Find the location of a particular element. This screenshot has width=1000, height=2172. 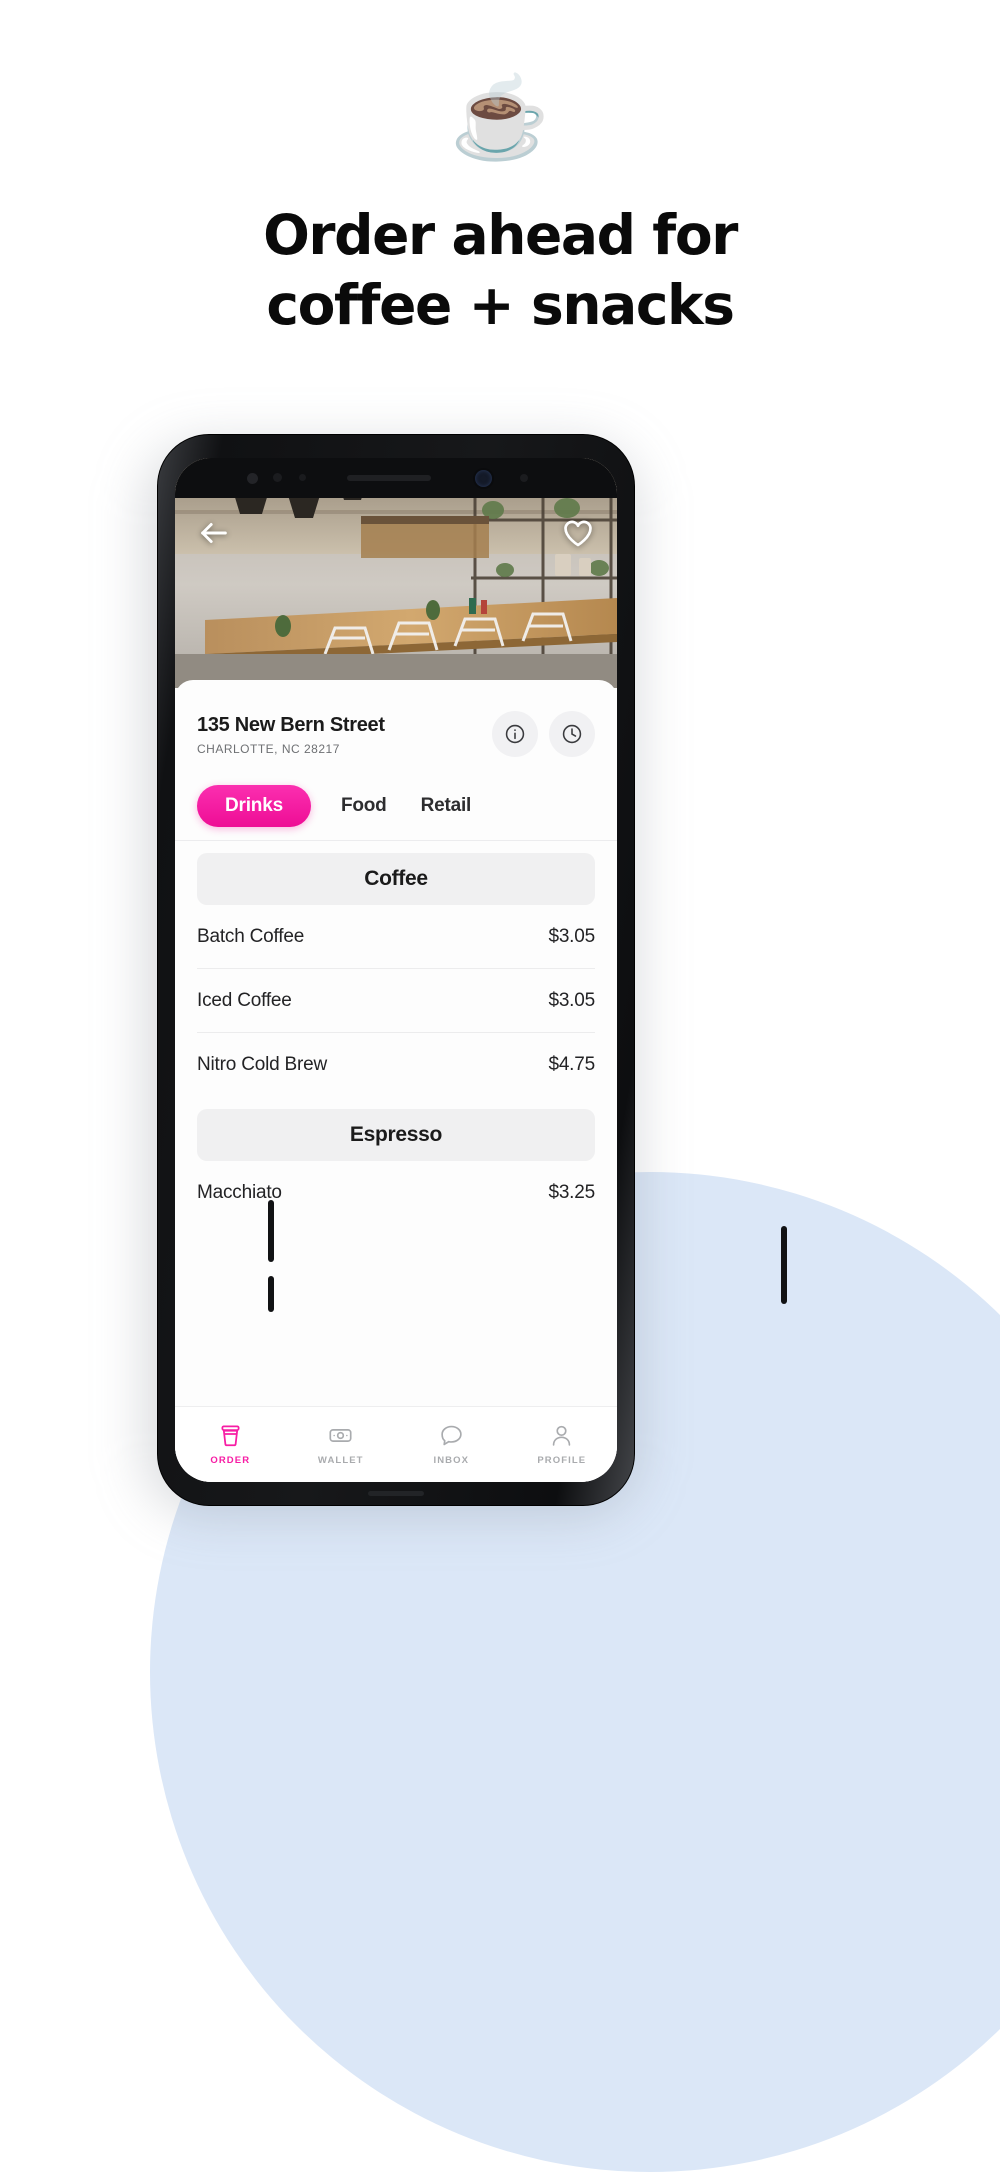

category-tabs: Drinks Food Retail is located at coordinates (396, 806).